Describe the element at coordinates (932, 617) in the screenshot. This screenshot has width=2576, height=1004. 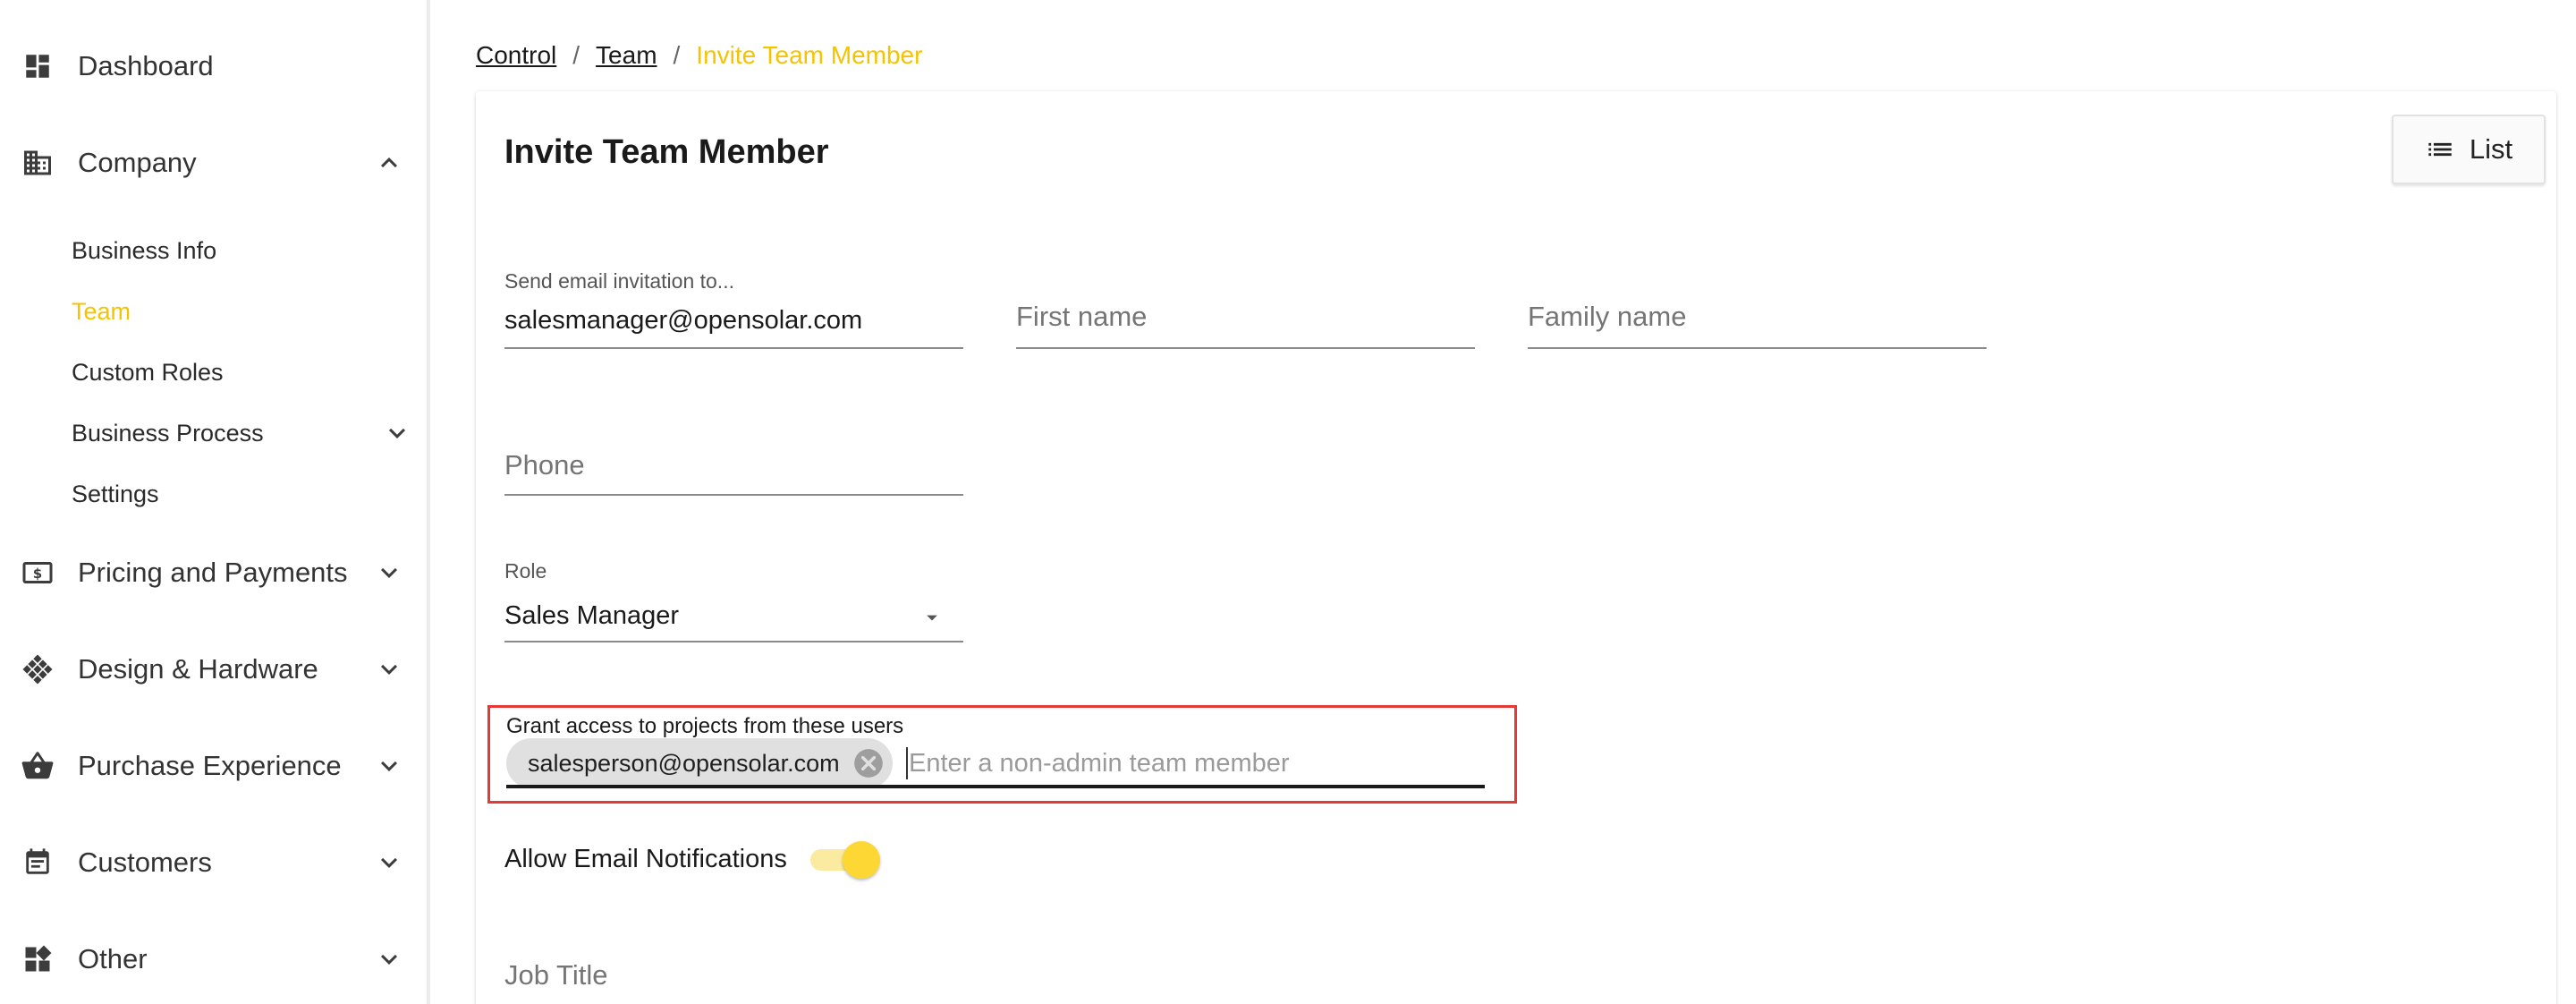
I see `dropdown-arrow-icon` at that location.